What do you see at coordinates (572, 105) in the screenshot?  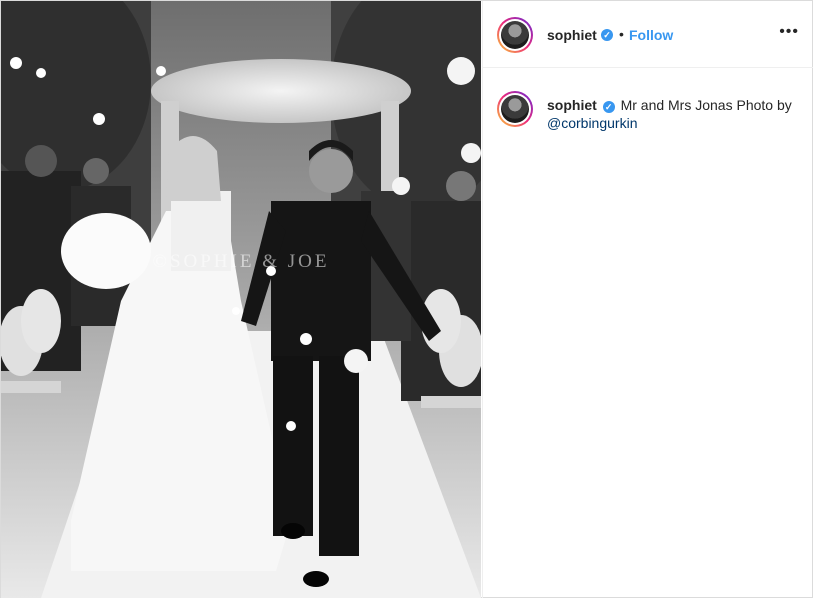 I see `caption-username: sophiet` at bounding box center [572, 105].